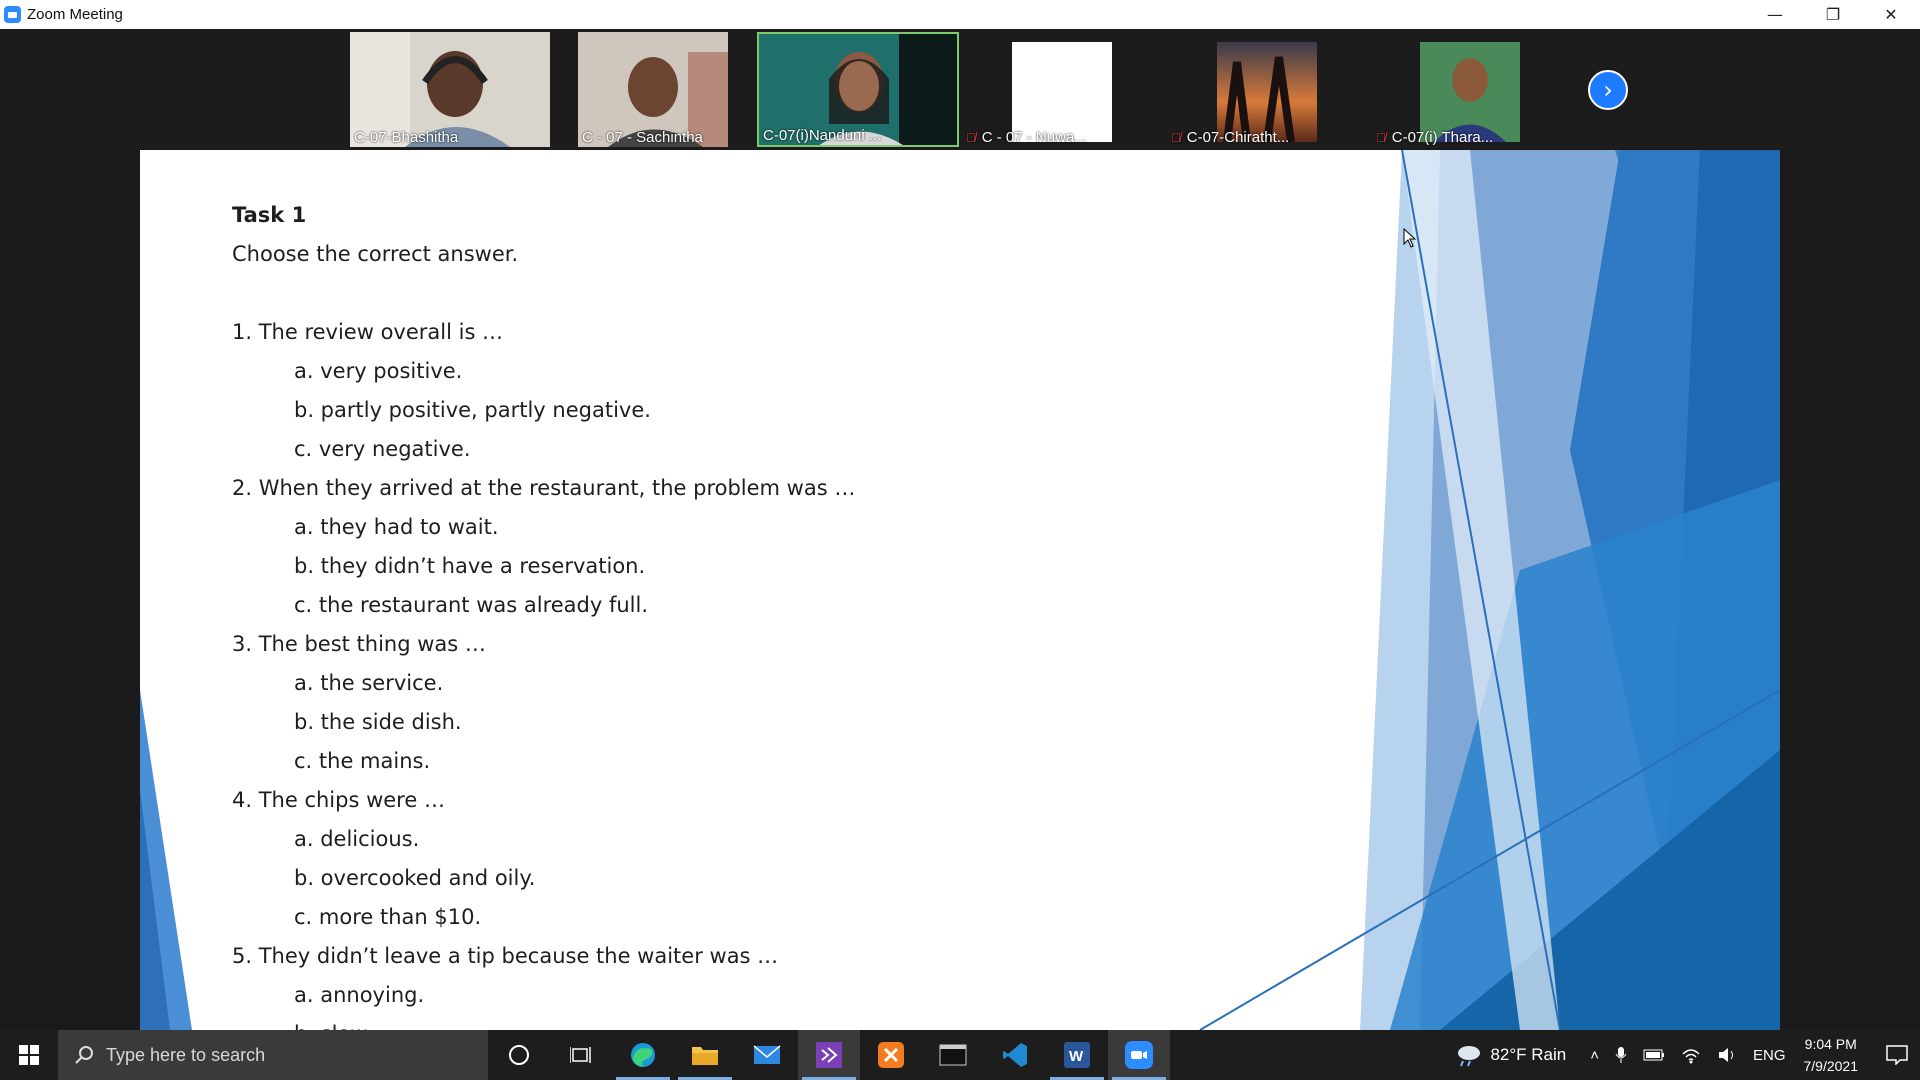 The width and height of the screenshot is (1920, 1080). Describe the element at coordinates (382, 449) in the screenshot. I see `answer-option: c. very negative.` at that location.